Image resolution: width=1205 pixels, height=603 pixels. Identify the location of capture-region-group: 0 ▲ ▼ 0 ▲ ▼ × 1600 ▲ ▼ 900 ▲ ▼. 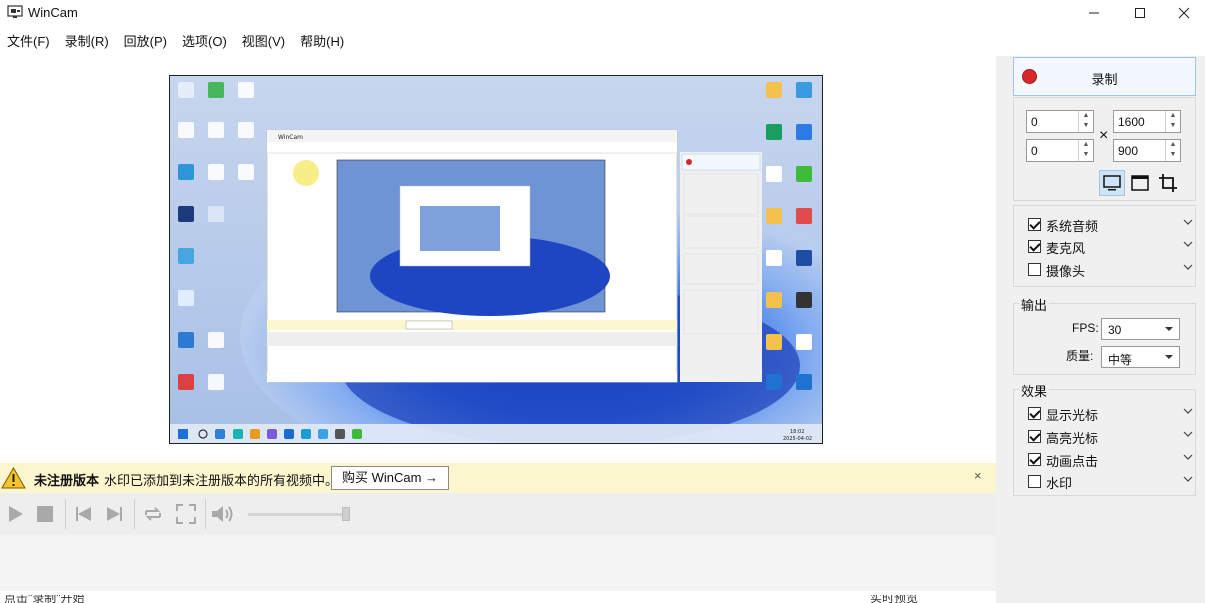
(1104, 149).